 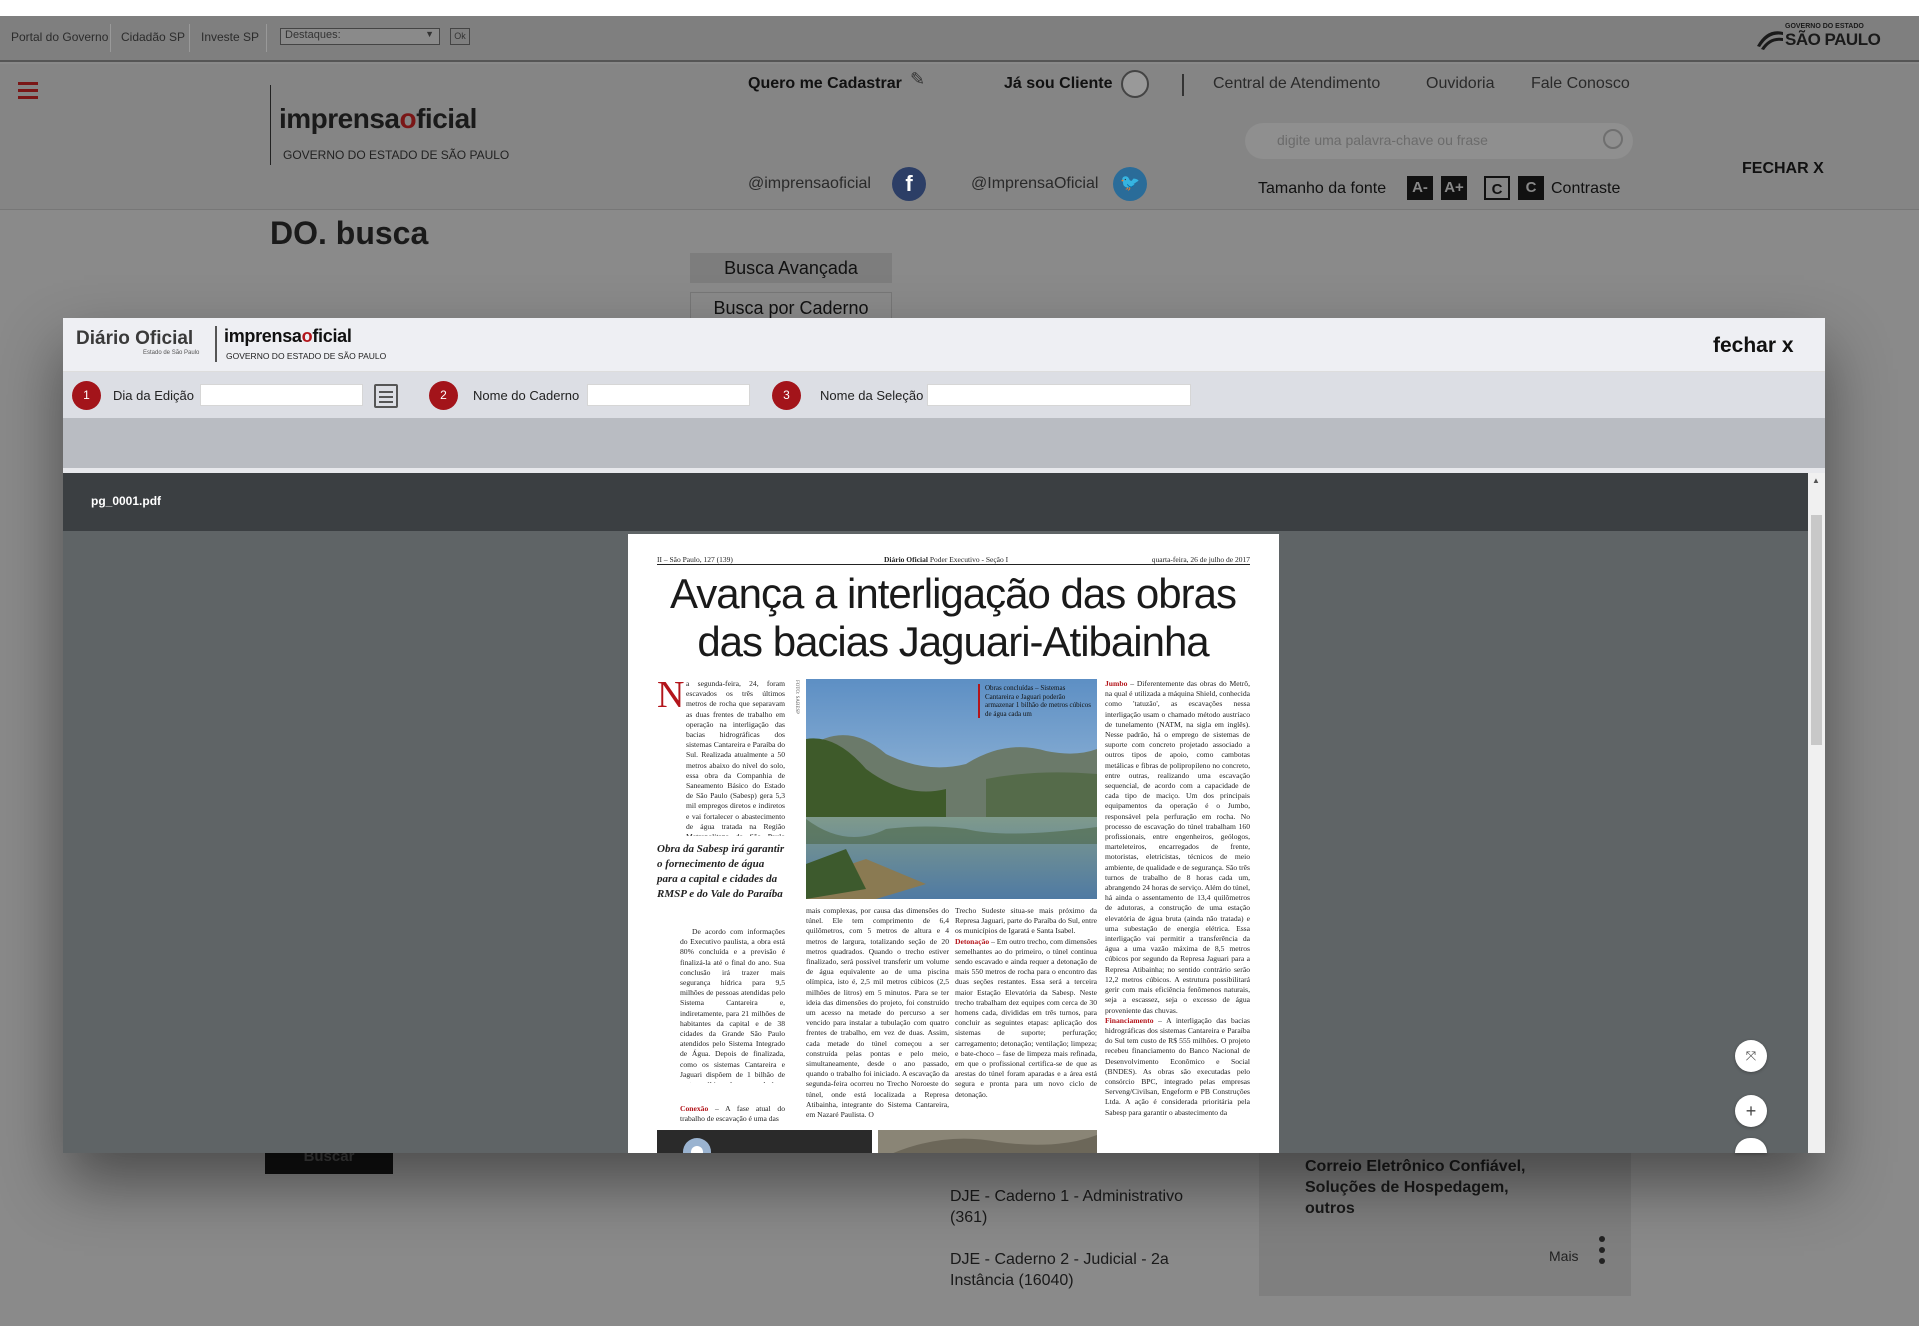 I want to click on do-subtitle: Estado de São Paulo, so click(x=171, y=353).